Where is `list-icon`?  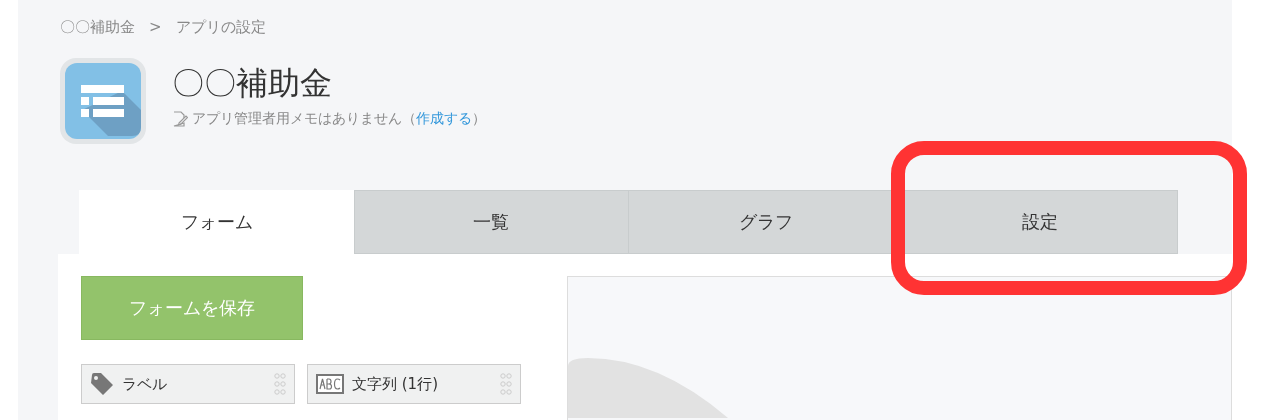
list-icon is located at coordinates (103, 101).